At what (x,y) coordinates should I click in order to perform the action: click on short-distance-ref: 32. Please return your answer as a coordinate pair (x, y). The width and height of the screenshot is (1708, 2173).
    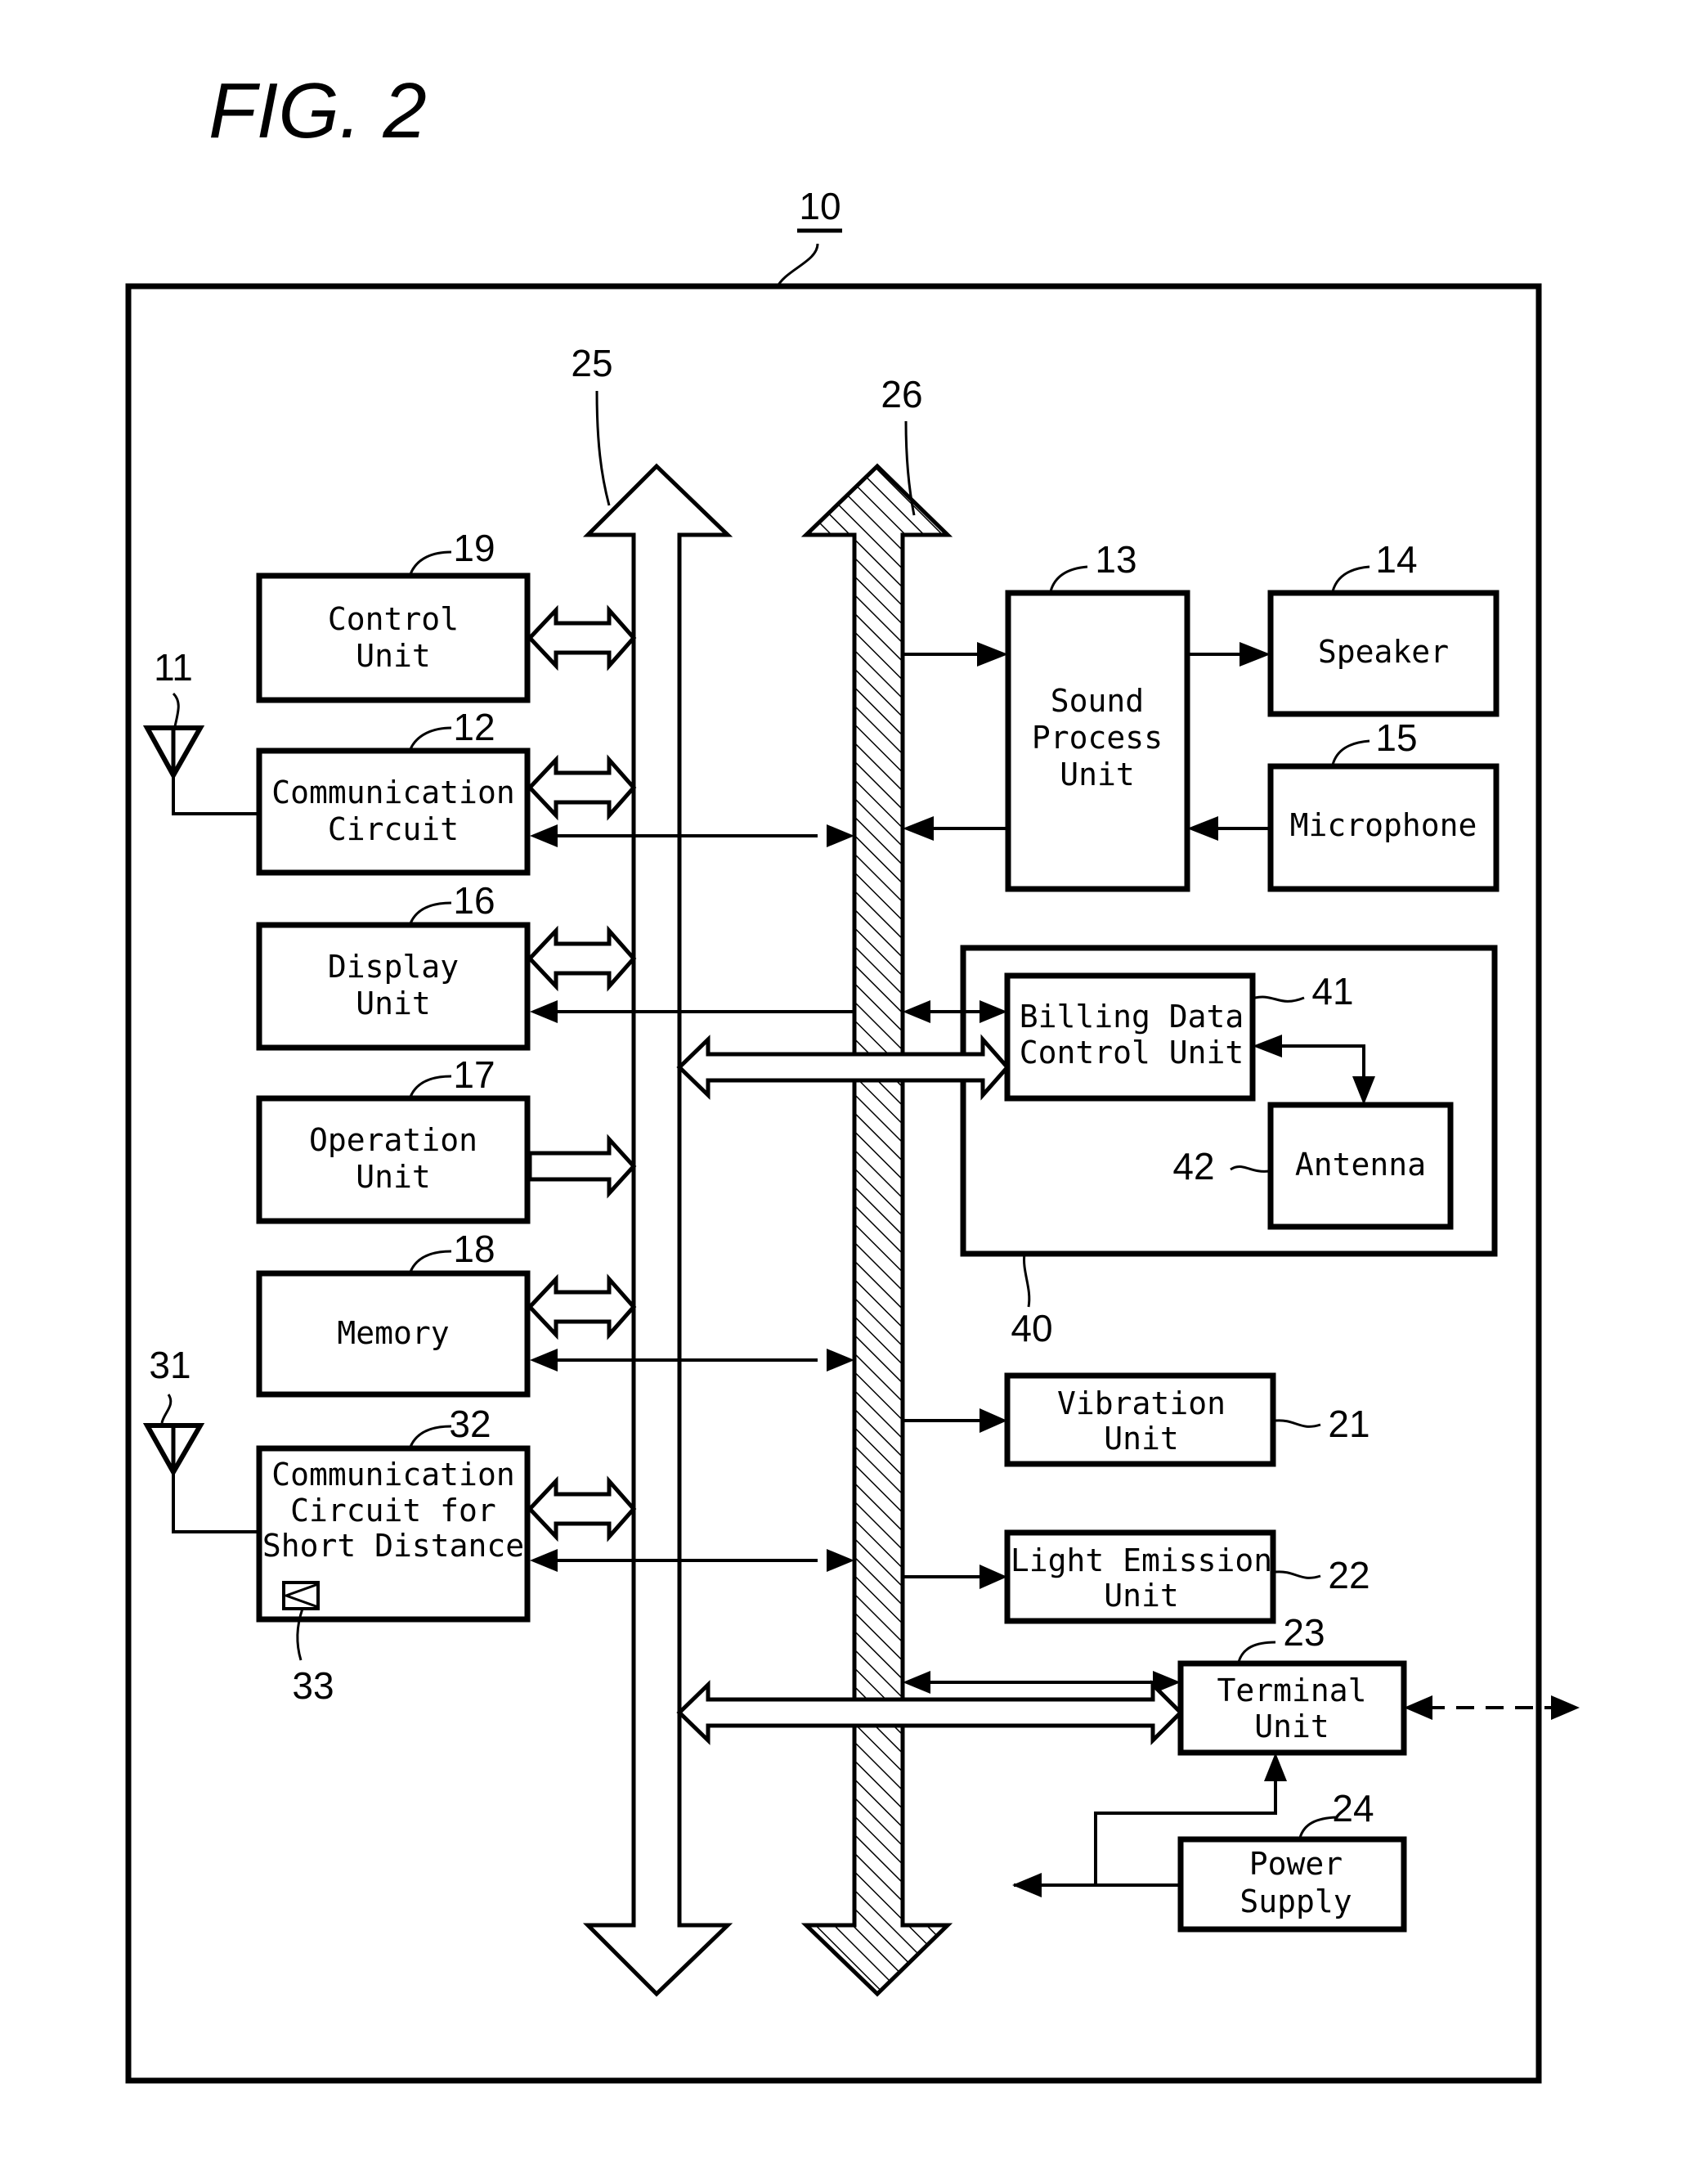
    Looking at the image, I should click on (470, 1424).